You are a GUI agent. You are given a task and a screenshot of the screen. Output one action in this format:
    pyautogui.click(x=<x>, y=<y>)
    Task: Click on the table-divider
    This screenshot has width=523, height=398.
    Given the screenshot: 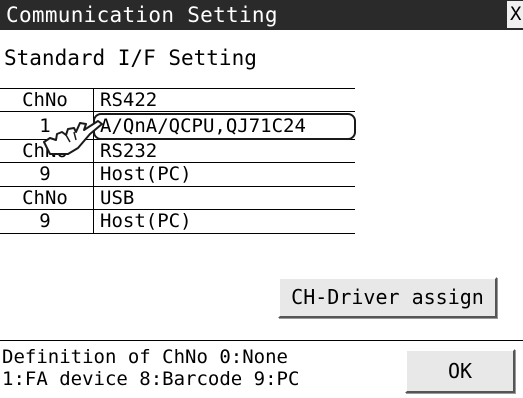 What is the action you would take?
    pyautogui.click(x=177, y=111)
    